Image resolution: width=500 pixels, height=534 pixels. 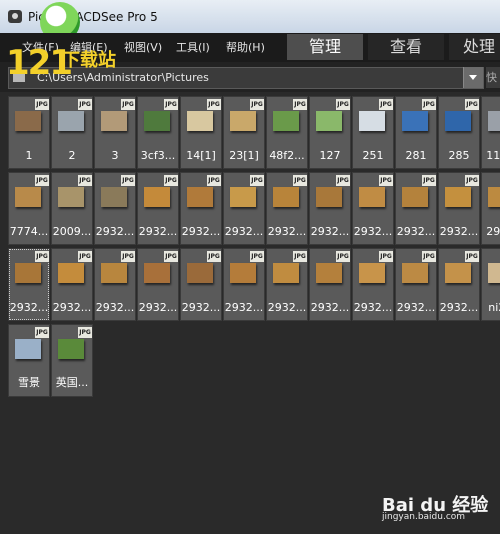 I want to click on path-dropdown-button, so click(x=473, y=77).